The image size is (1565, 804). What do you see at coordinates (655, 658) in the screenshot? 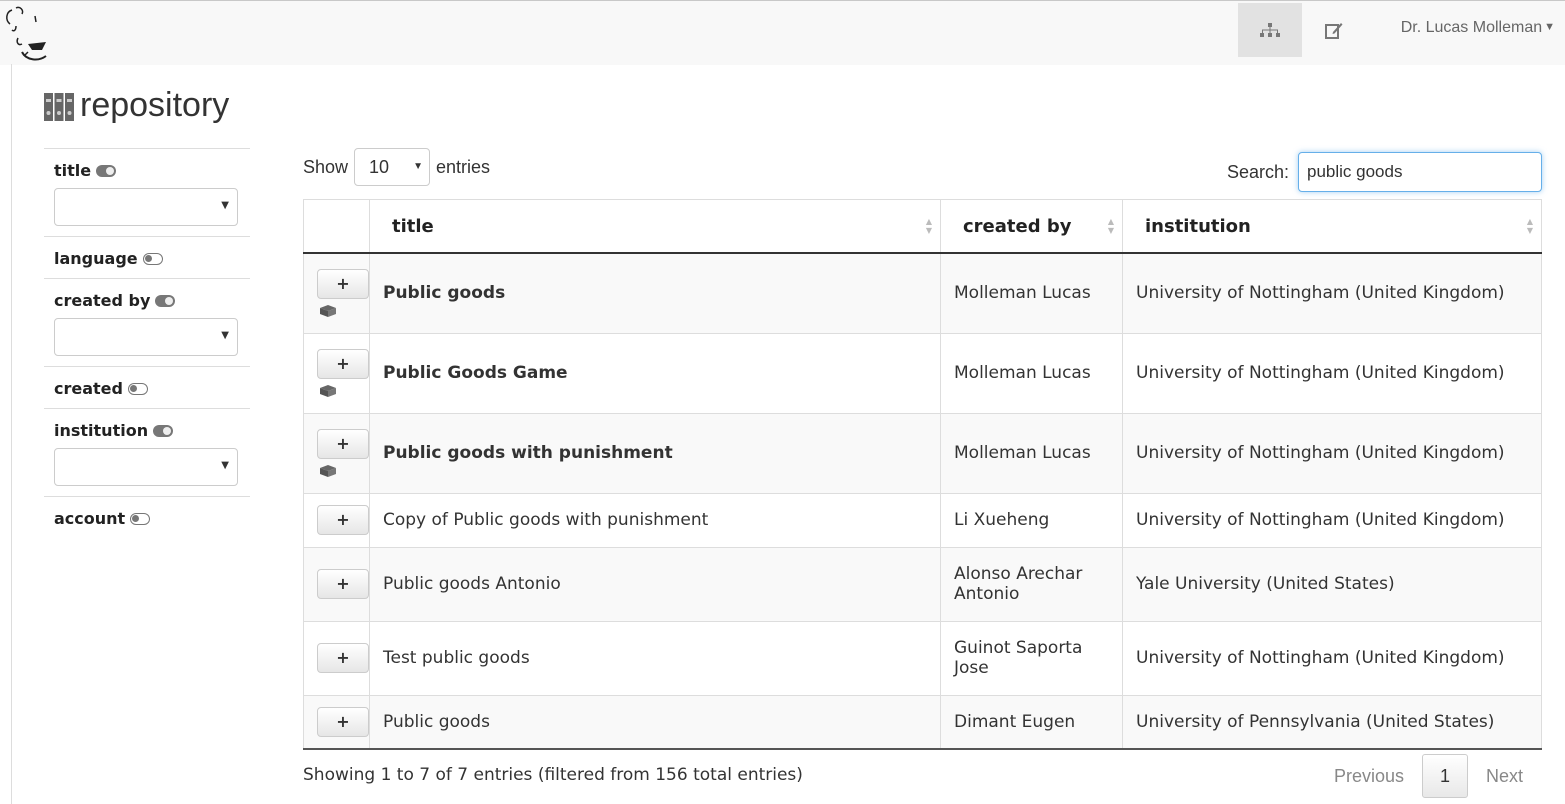
I see `cell-title: Test public goods` at bounding box center [655, 658].